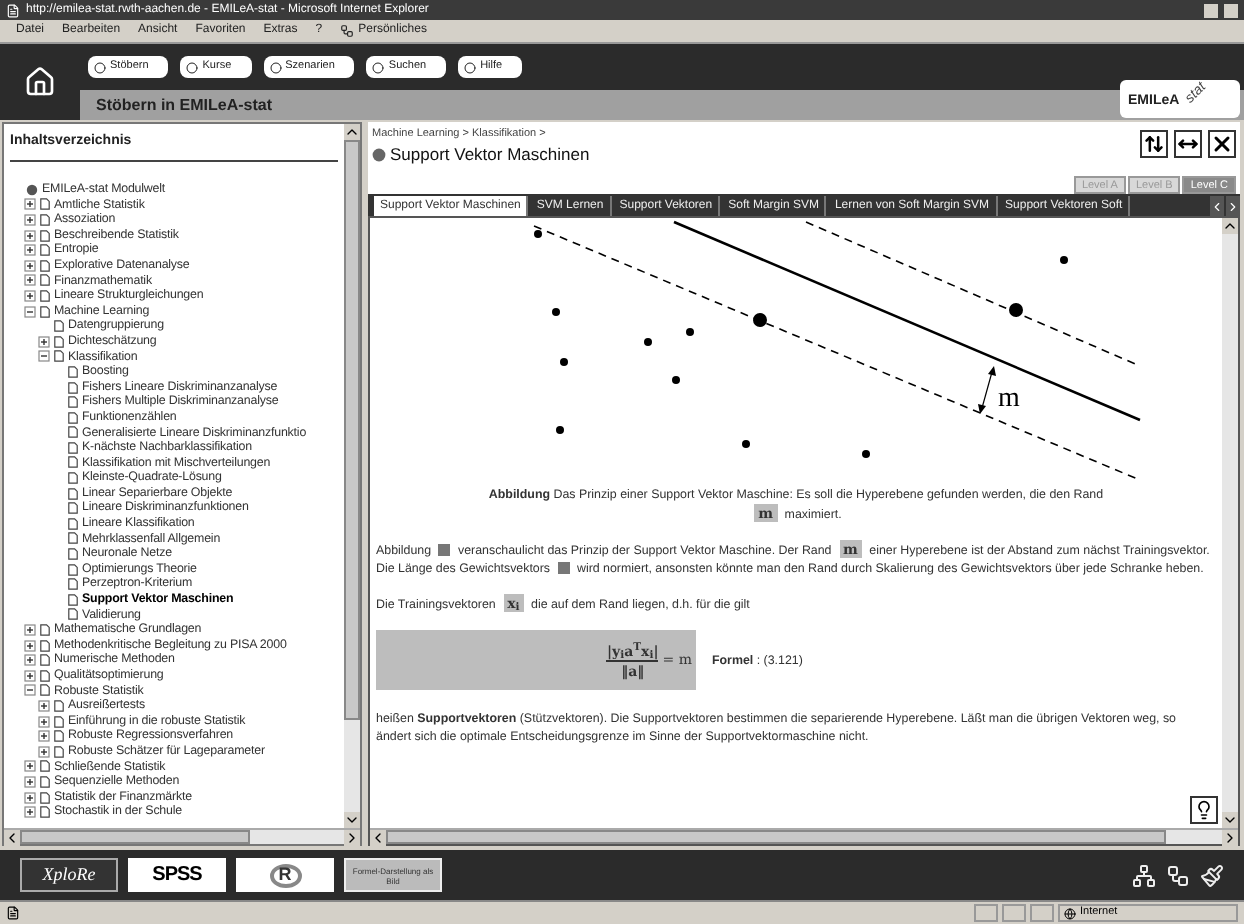 This screenshot has width=1244, height=924. I want to click on up-down-arrow-icon, so click(1154, 144).